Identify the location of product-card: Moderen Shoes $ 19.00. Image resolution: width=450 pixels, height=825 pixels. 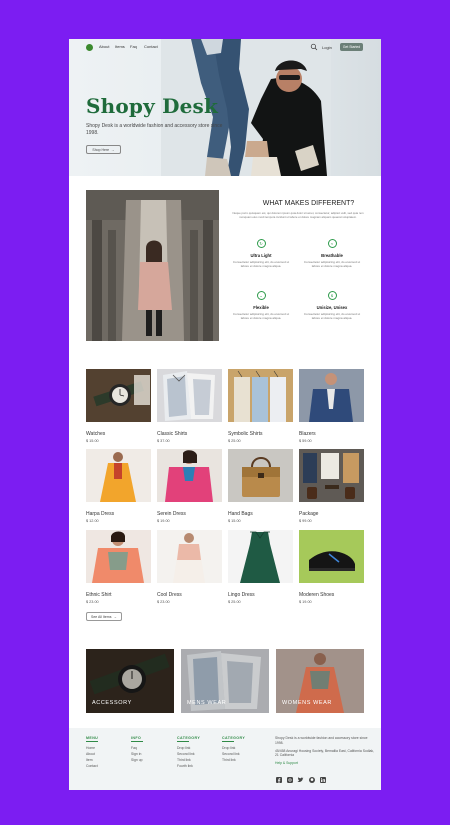
(331, 567).